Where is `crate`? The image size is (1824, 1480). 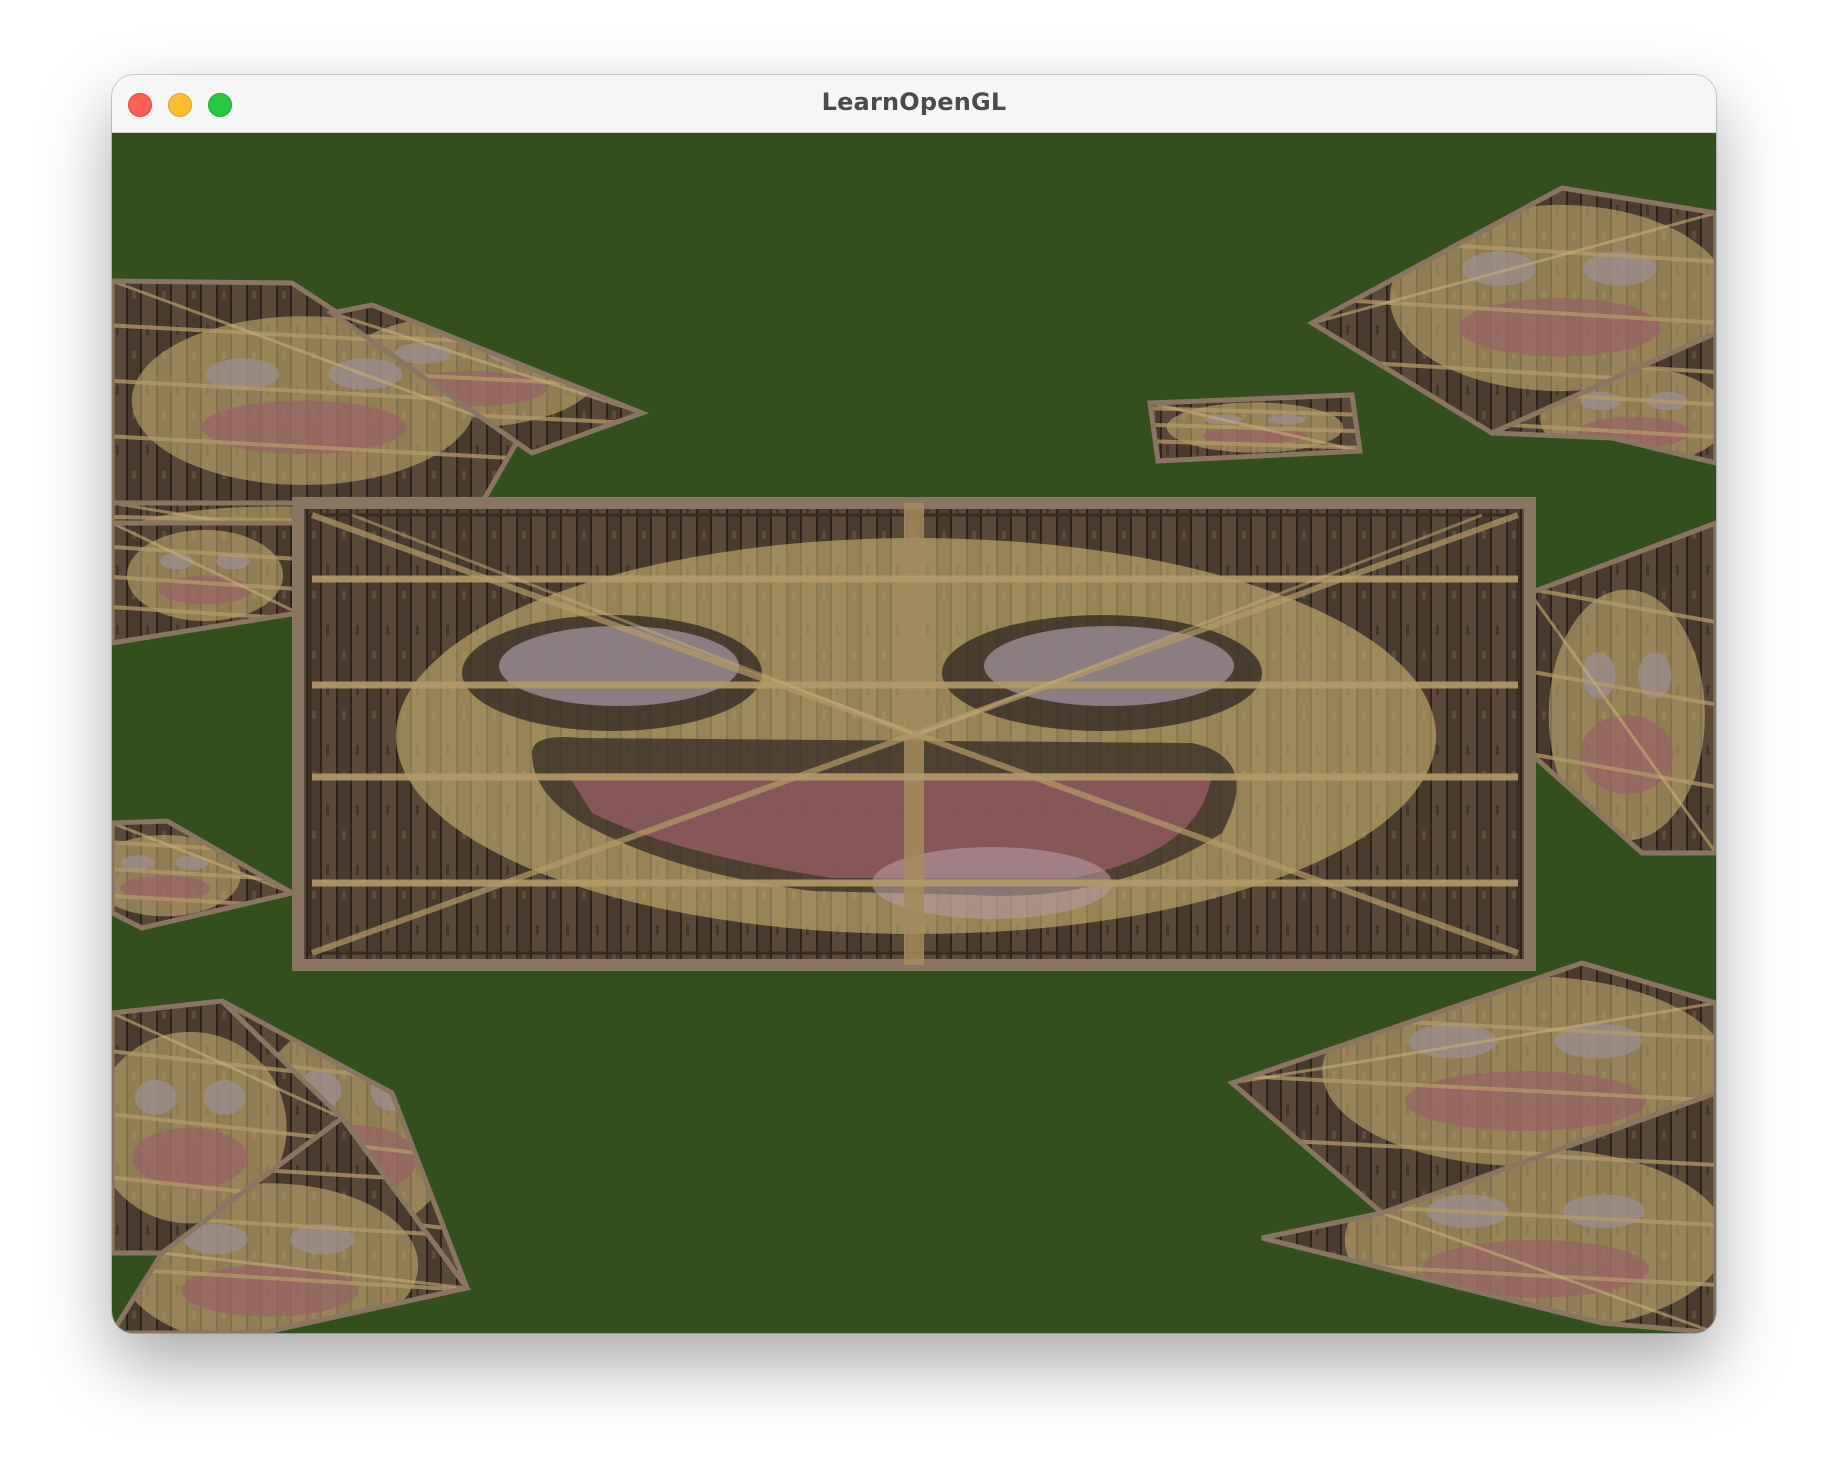 crate is located at coordinates (1255, 428).